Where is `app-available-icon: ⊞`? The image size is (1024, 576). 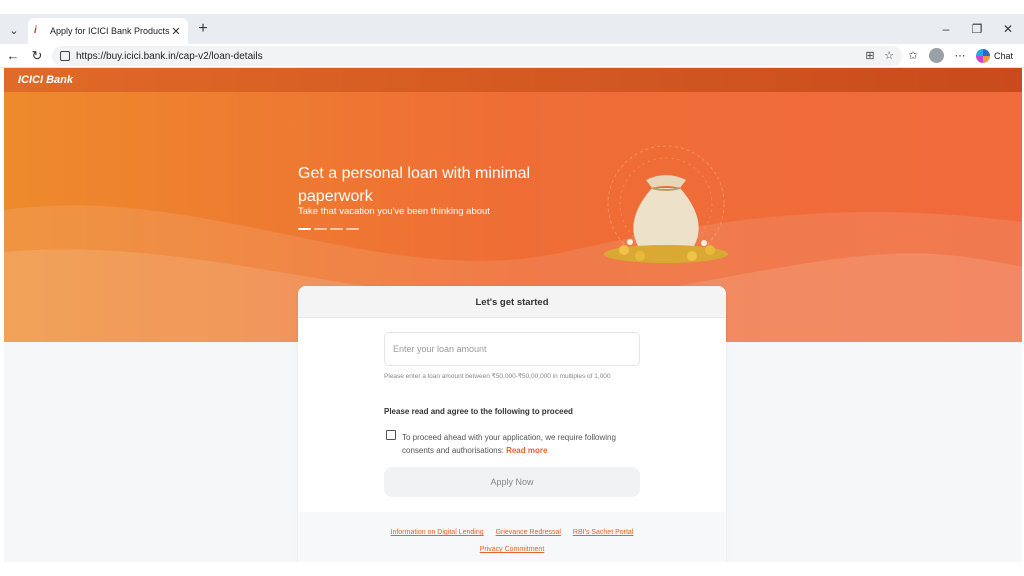
app-available-icon: ⊞ is located at coordinates (870, 56).